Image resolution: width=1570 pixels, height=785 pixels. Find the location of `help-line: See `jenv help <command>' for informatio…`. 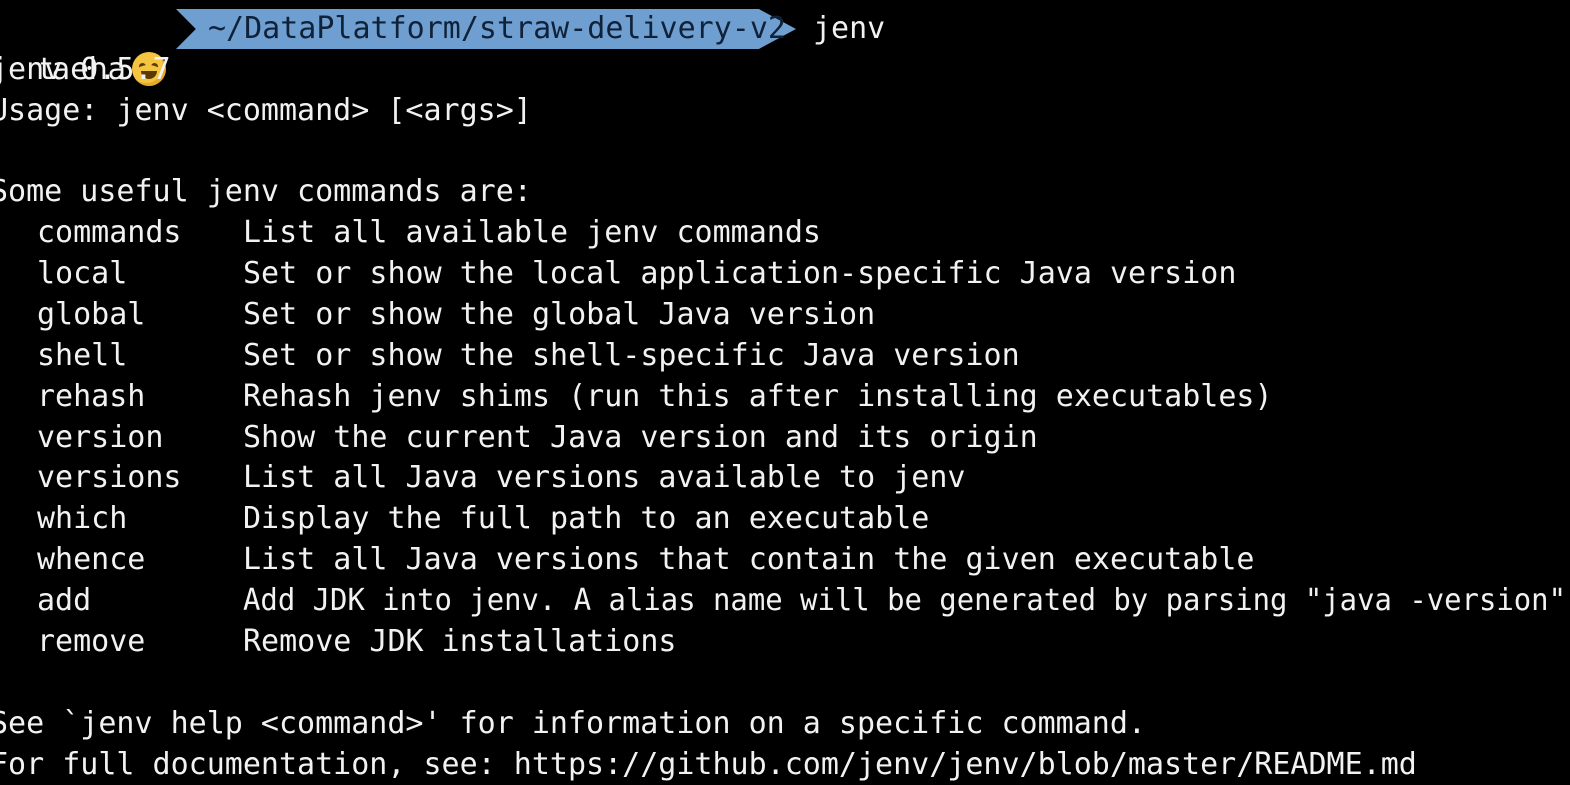

help-line: See `jenv help <command>' for informatio… is located at coordinates (573, 723).